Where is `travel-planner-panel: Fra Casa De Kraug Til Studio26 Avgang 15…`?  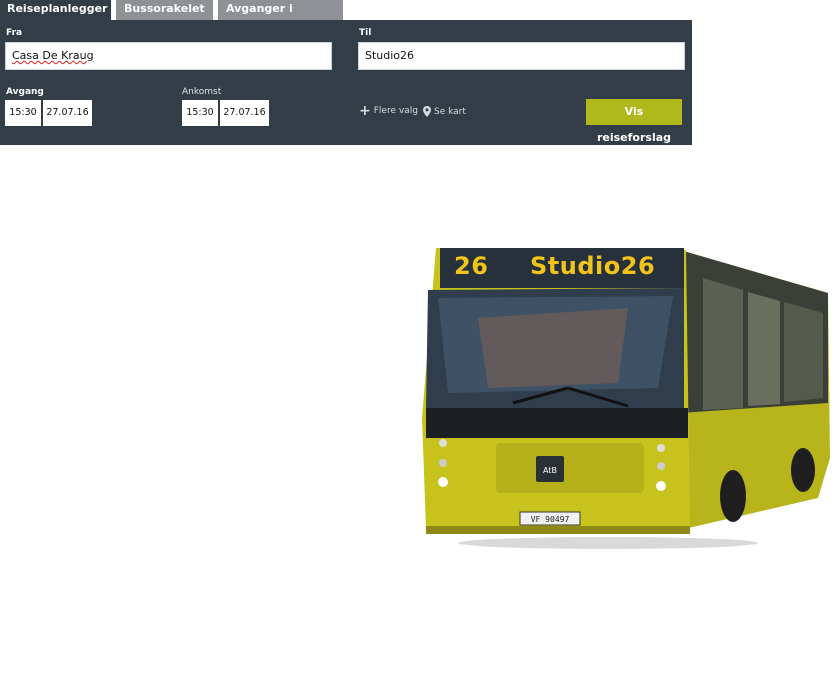 travel-planner-panel: Fra Casa De Kraug Til Studio26 Avgang 15… is located at coordinates (346, 82).